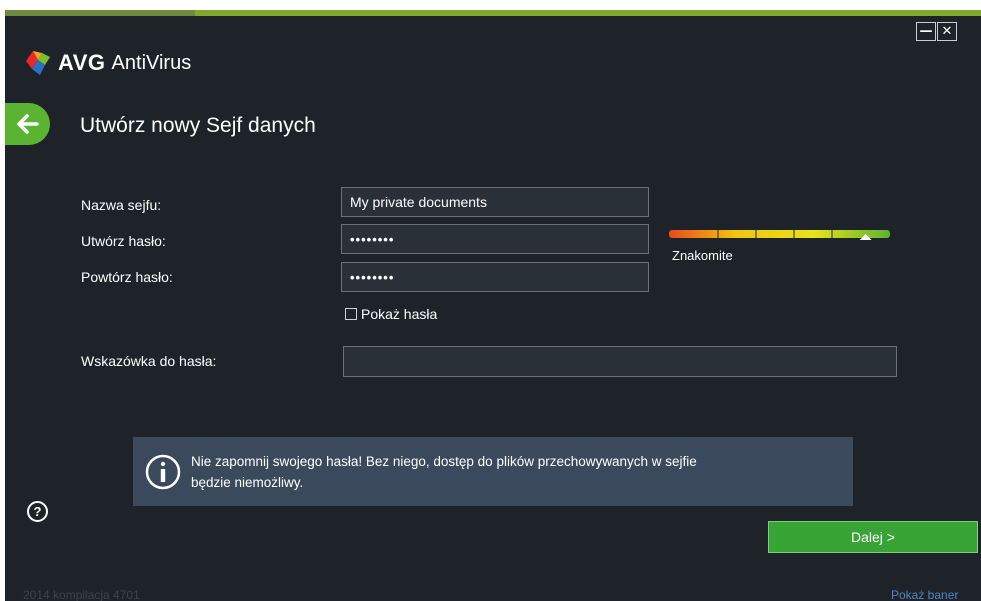 The image size is (981, 601). What do you see at coordinates (924, 594) in the screenshot?
I see `show-banner-link: Pokaż baner` at bounding box center [924, 594].